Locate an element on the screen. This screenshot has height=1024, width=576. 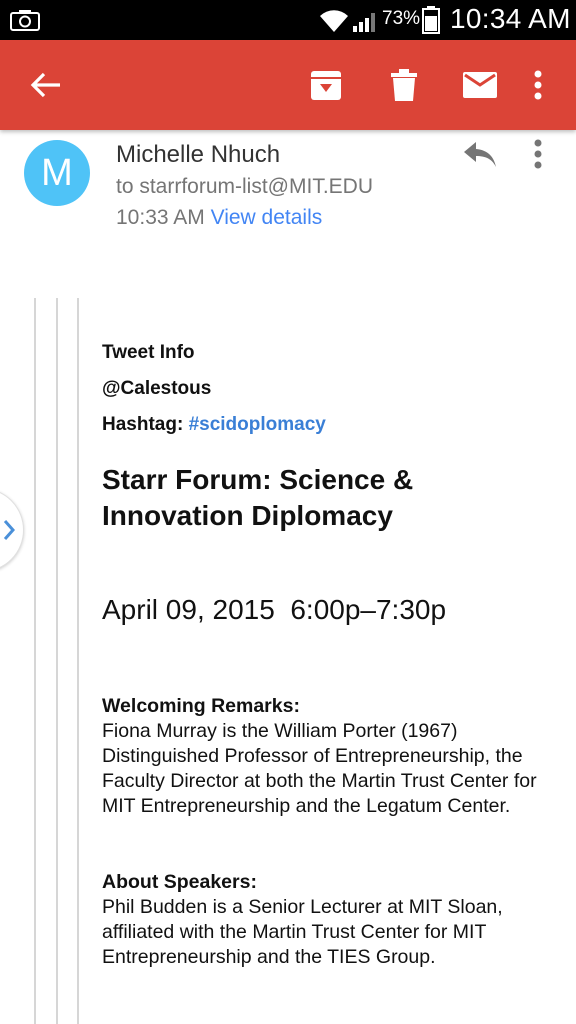
delete-icon is located at coordinates (404, 85).